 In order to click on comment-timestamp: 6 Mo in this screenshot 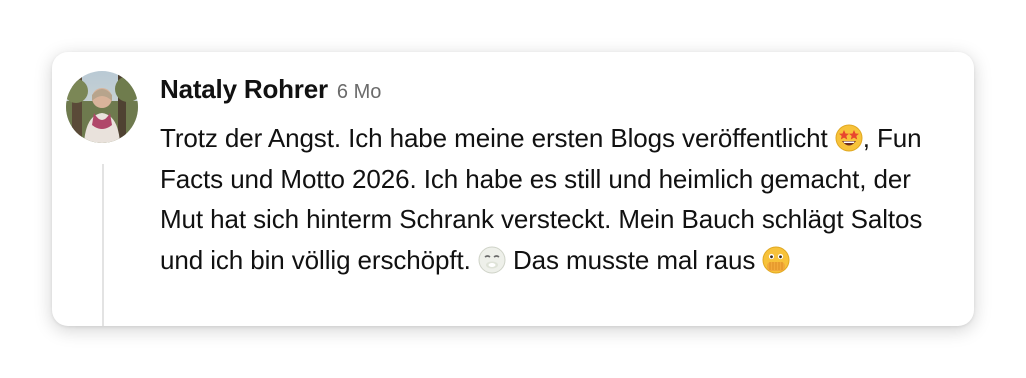, I will do `click(359, 92)`.